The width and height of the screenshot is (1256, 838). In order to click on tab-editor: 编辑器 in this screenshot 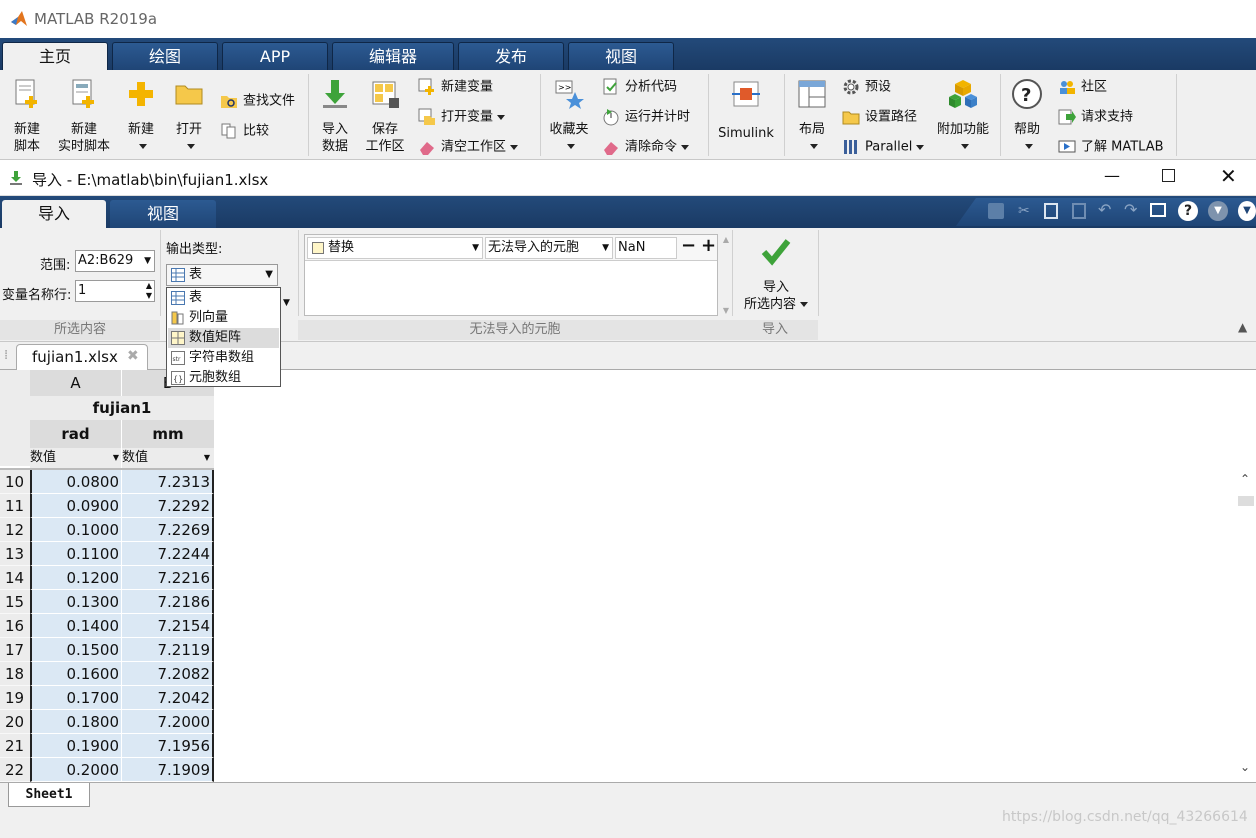, I will do `click(393, 56)`.